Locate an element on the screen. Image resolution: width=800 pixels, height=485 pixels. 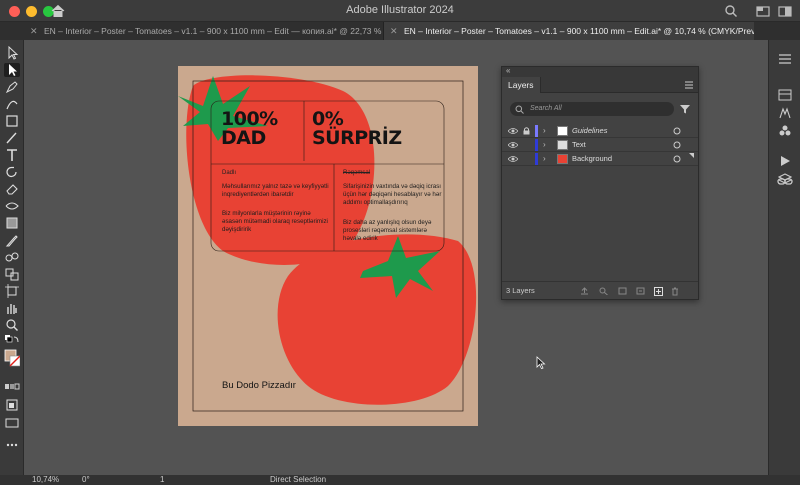
headline-left: 100% DAD is located at coordinates (249, 129).